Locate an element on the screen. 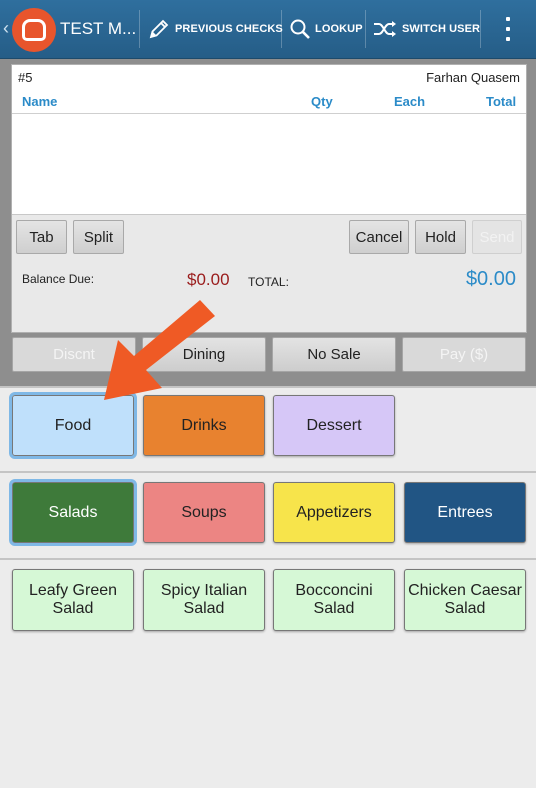  switch-user-label: SWITCH USER is located at coordinates (441, 29).